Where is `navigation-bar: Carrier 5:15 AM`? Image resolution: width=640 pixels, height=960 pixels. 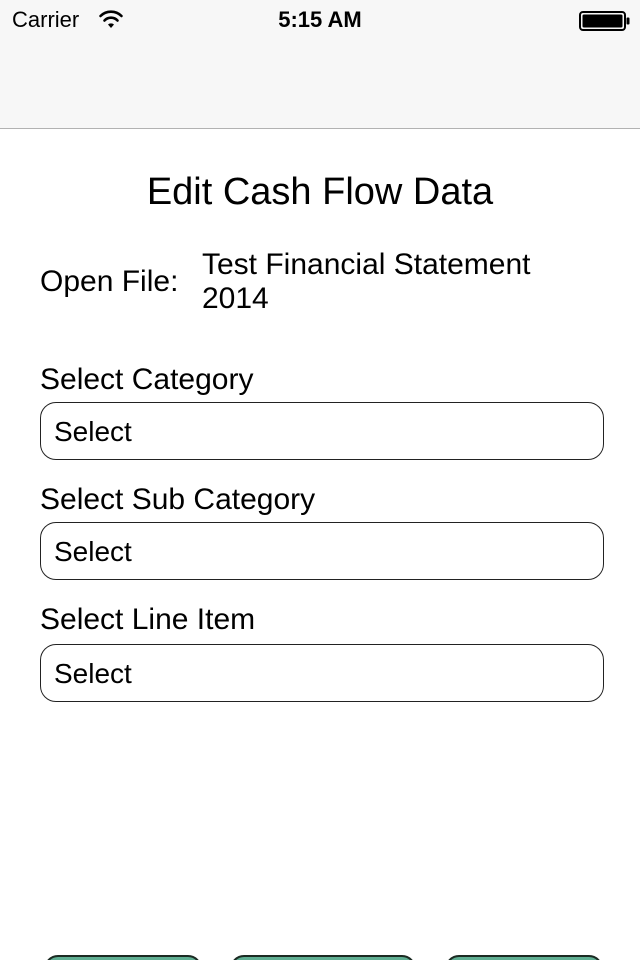
navigation-bar: Carrier 5:15 AM is located at coordinates (320, 64).